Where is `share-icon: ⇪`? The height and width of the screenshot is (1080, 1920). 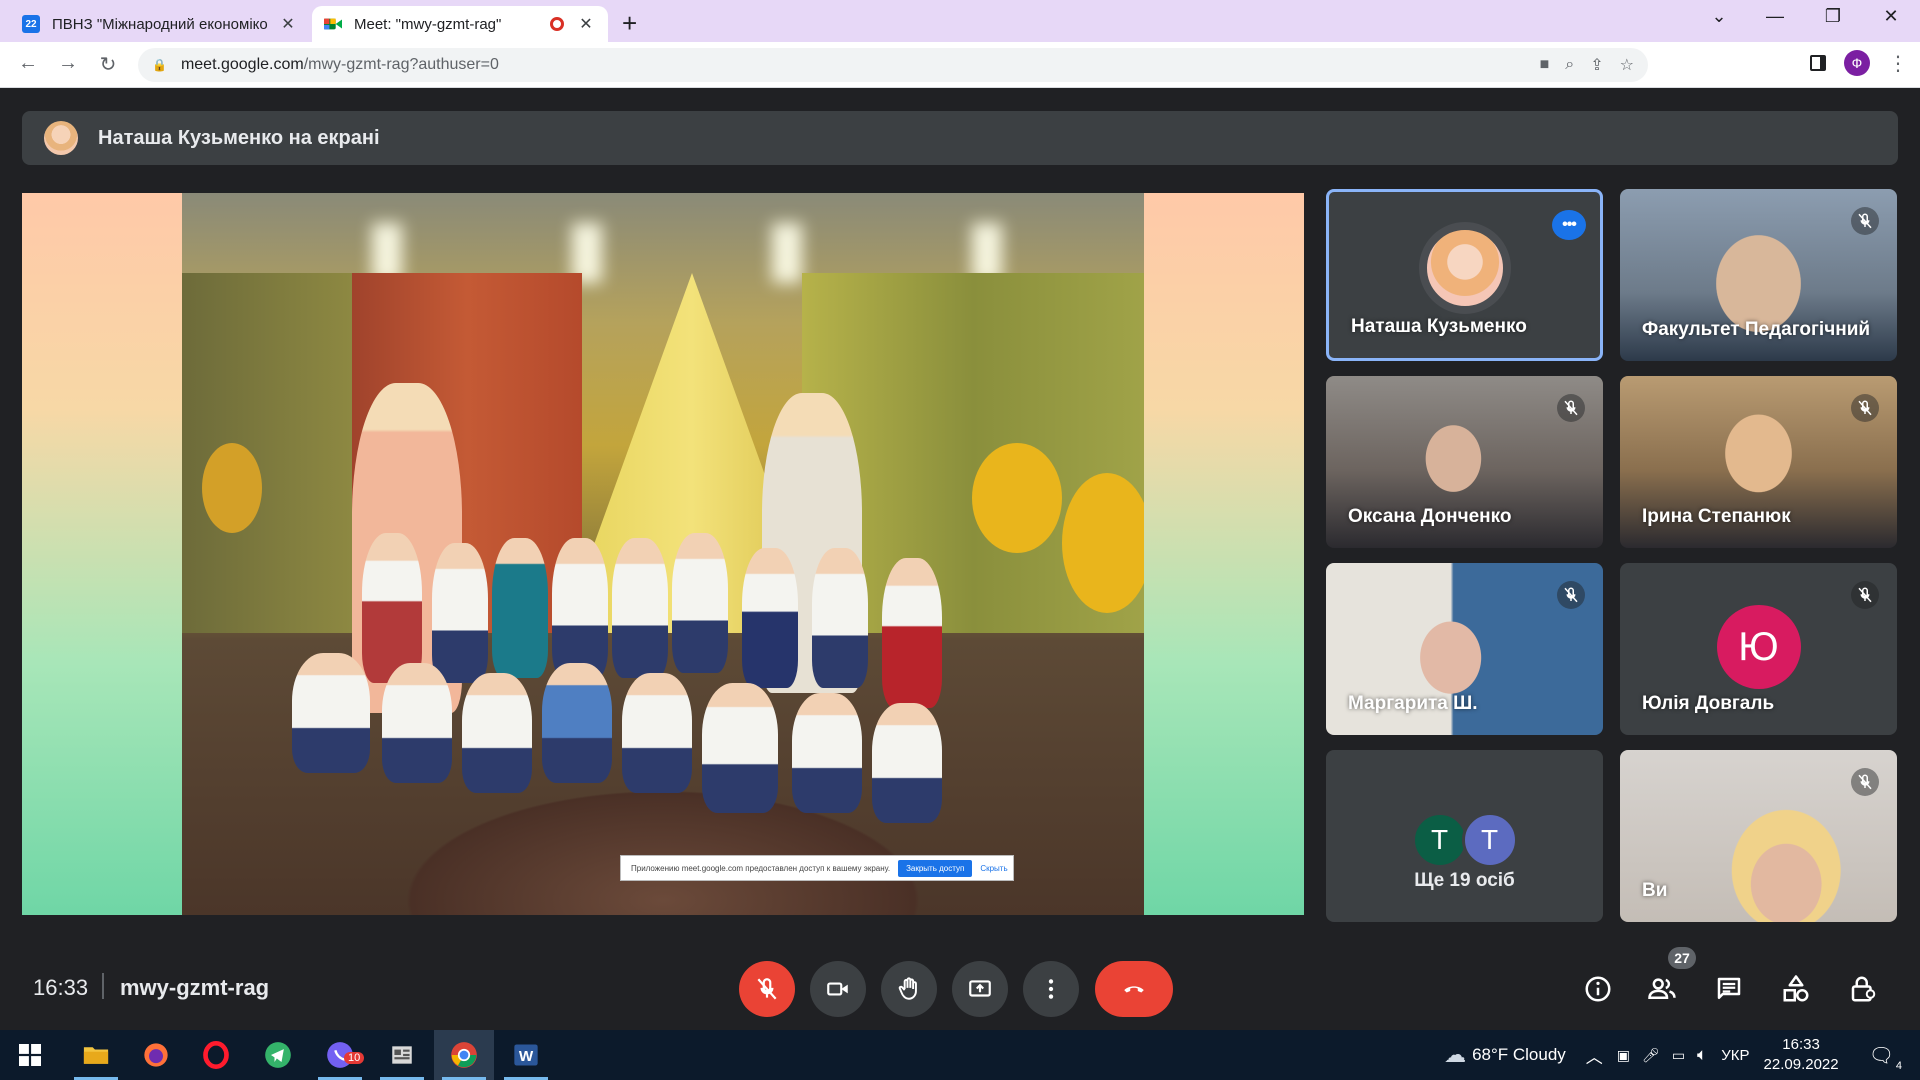
share-icon: ⇪ is located at coordinates (1596, 65).